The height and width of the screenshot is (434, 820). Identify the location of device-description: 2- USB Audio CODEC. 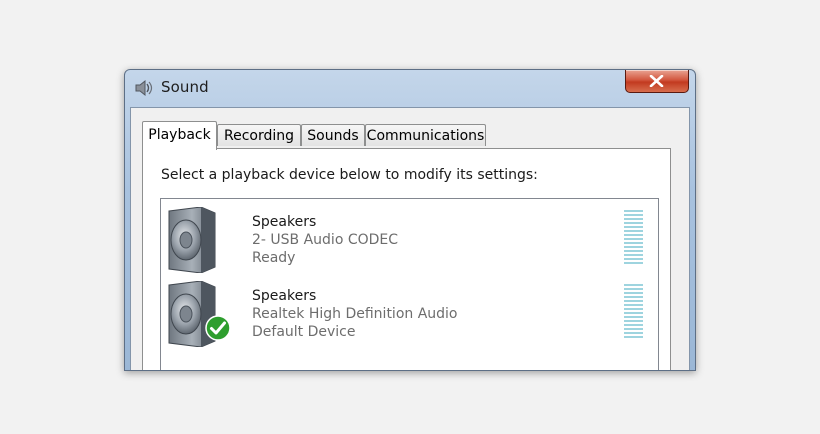
(325, 240).